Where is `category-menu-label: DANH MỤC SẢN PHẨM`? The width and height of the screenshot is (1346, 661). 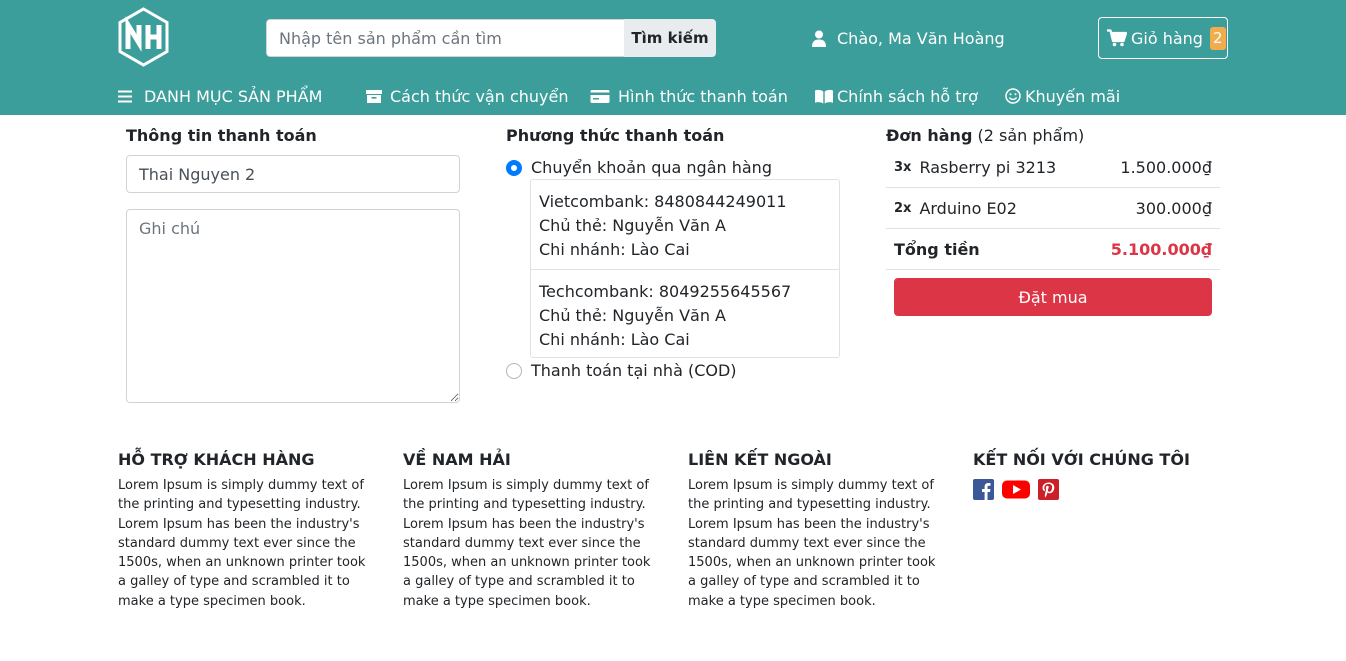 category-menu-label: DANH MỤC SẢN PHẨM is located at coordinates (233, 96).